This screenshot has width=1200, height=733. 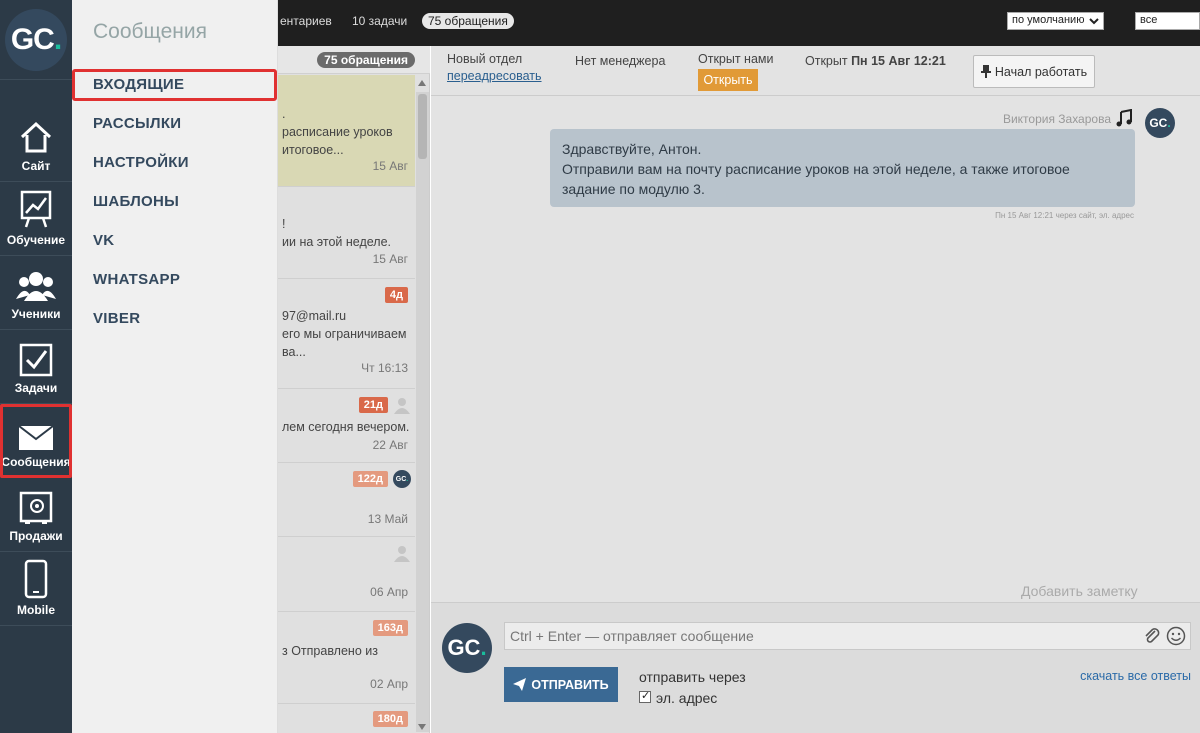 I want to click on list-item-line: 97@mail.ru, so click(x=314, y=316).